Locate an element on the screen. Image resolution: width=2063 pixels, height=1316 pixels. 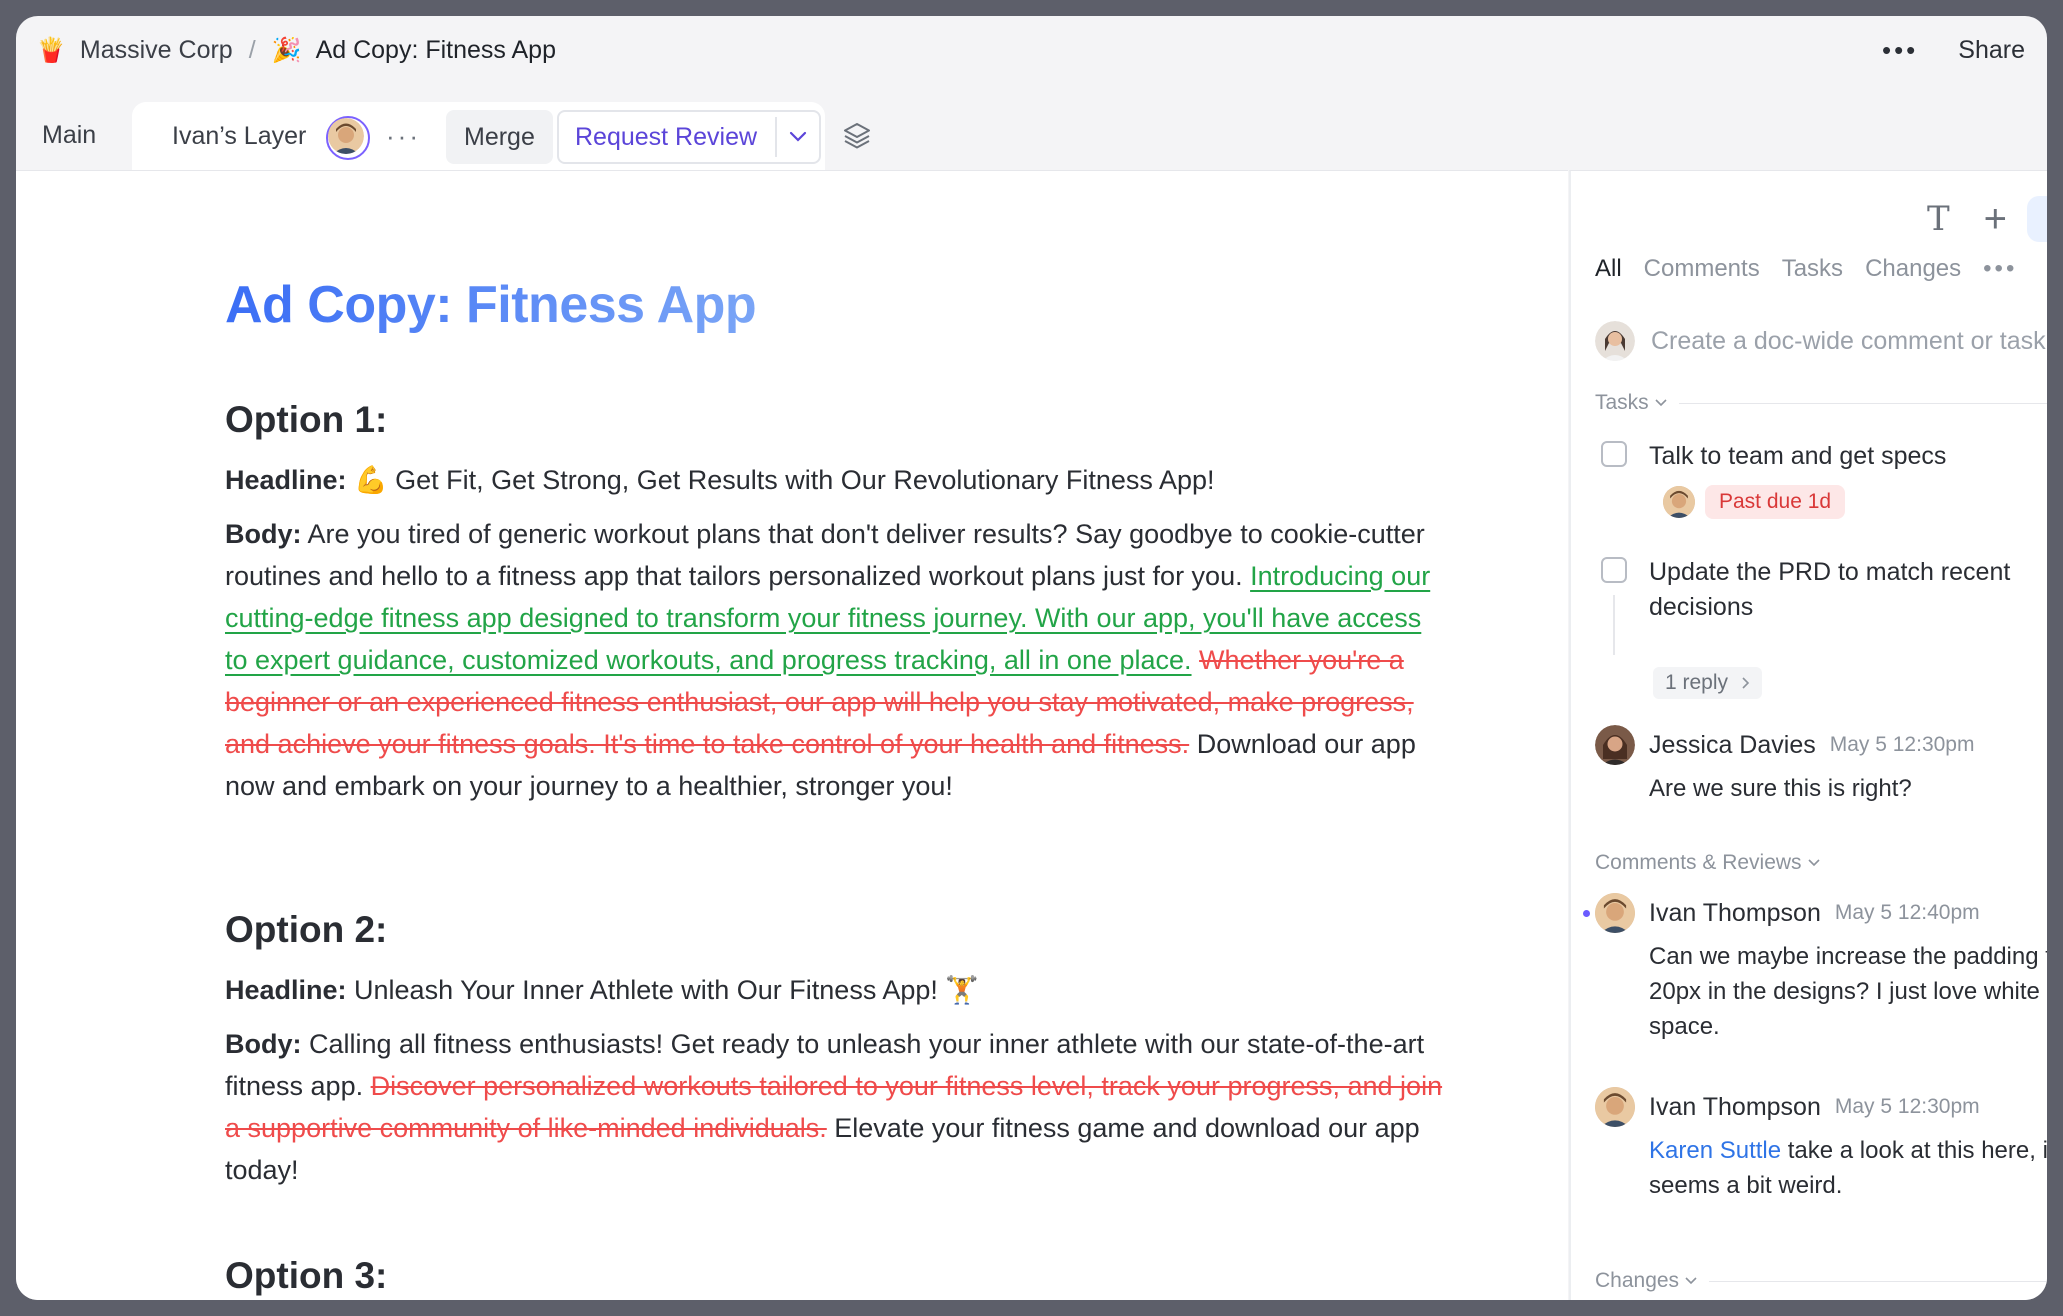
layer-more-button: ··· is located at coordinates (403, 136).